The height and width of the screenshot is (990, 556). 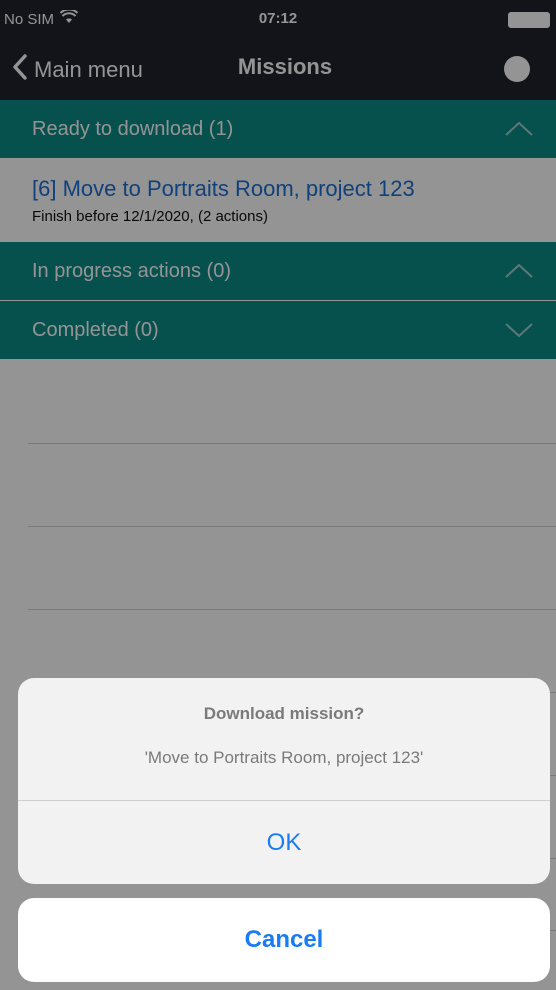 What do you see at coordinates (284, 842) in the screenshot?
I see `ok-button: OK` at bounding box center [284, 842].